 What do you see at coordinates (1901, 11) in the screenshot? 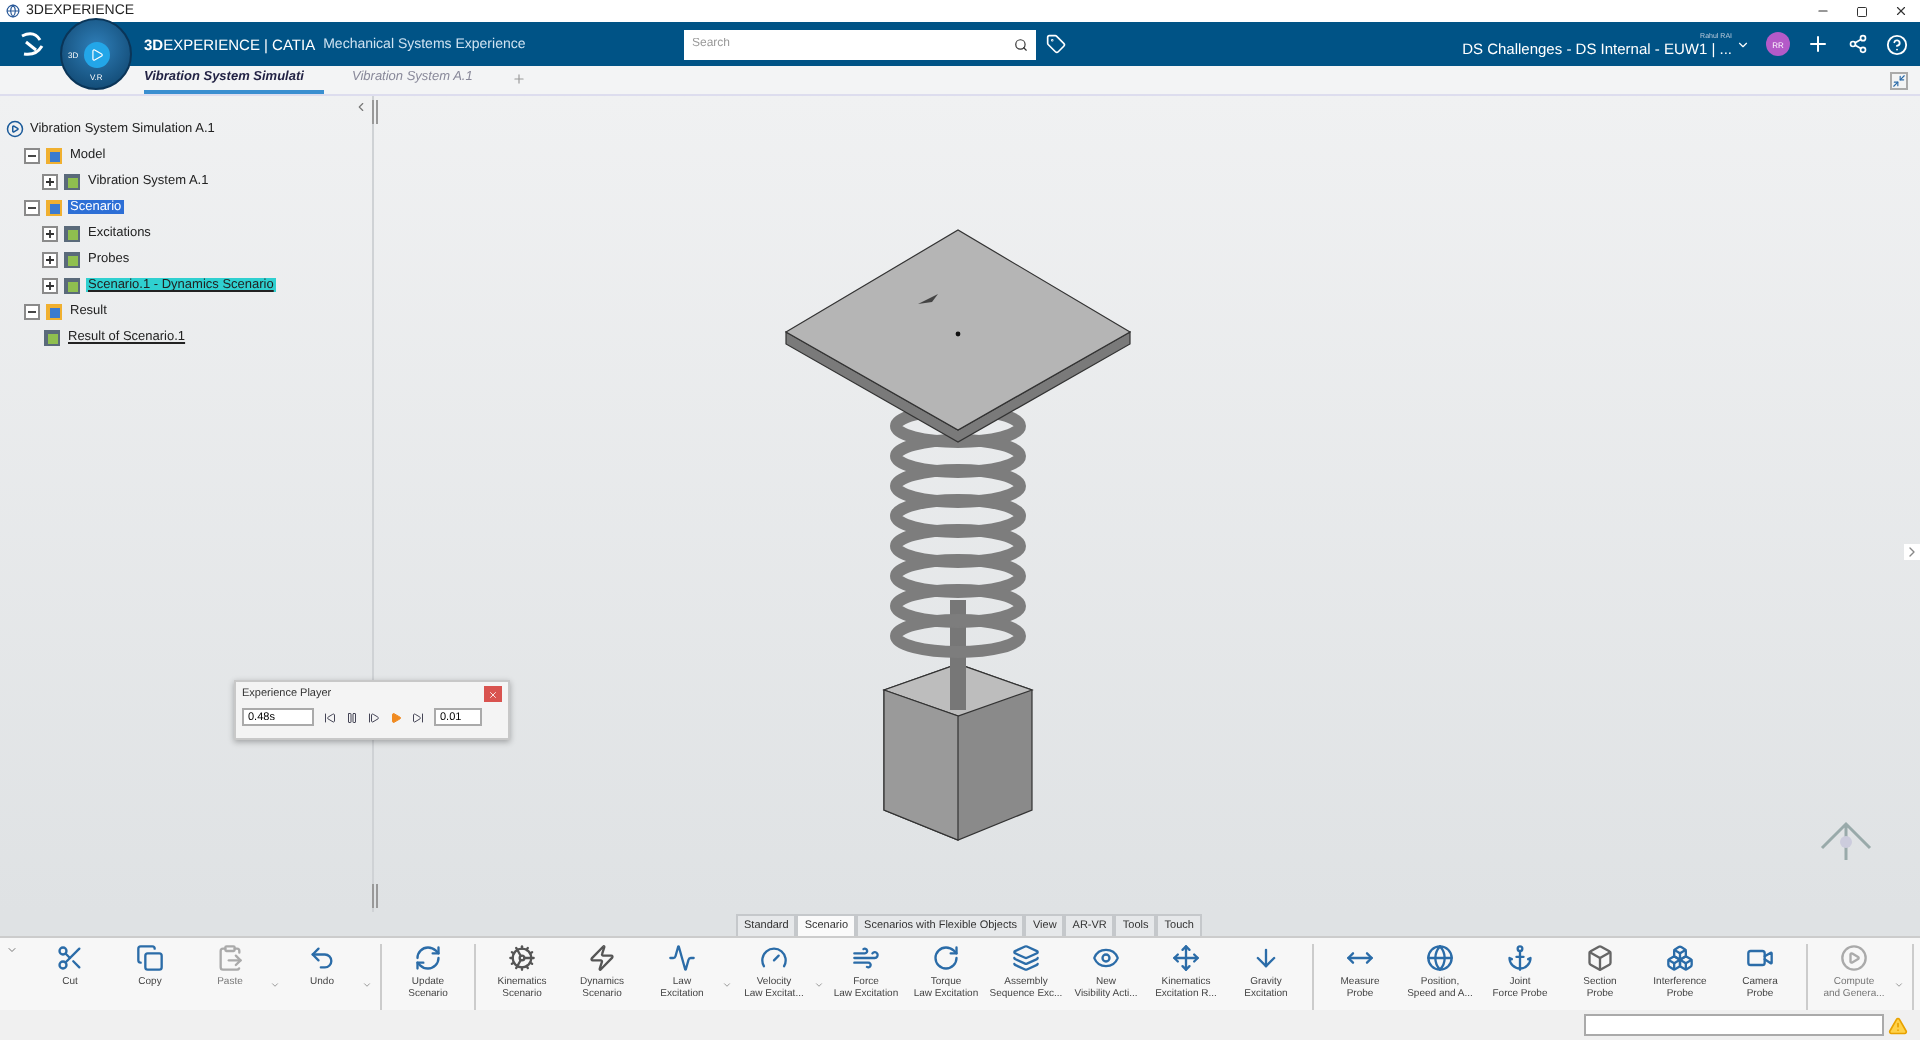
I see `close-icon` at bounding box center [1901, 11].